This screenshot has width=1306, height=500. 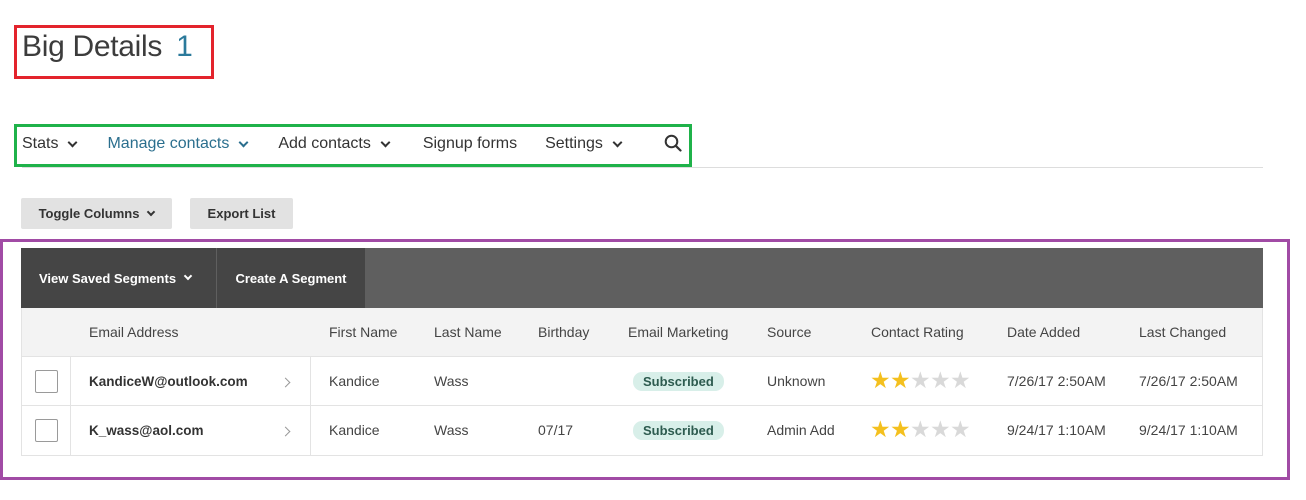 What do you see at coordinates (40, 143) in the screenshot?
I see `nav-item-stats-label: Stats` at bounding box center [40, 143].